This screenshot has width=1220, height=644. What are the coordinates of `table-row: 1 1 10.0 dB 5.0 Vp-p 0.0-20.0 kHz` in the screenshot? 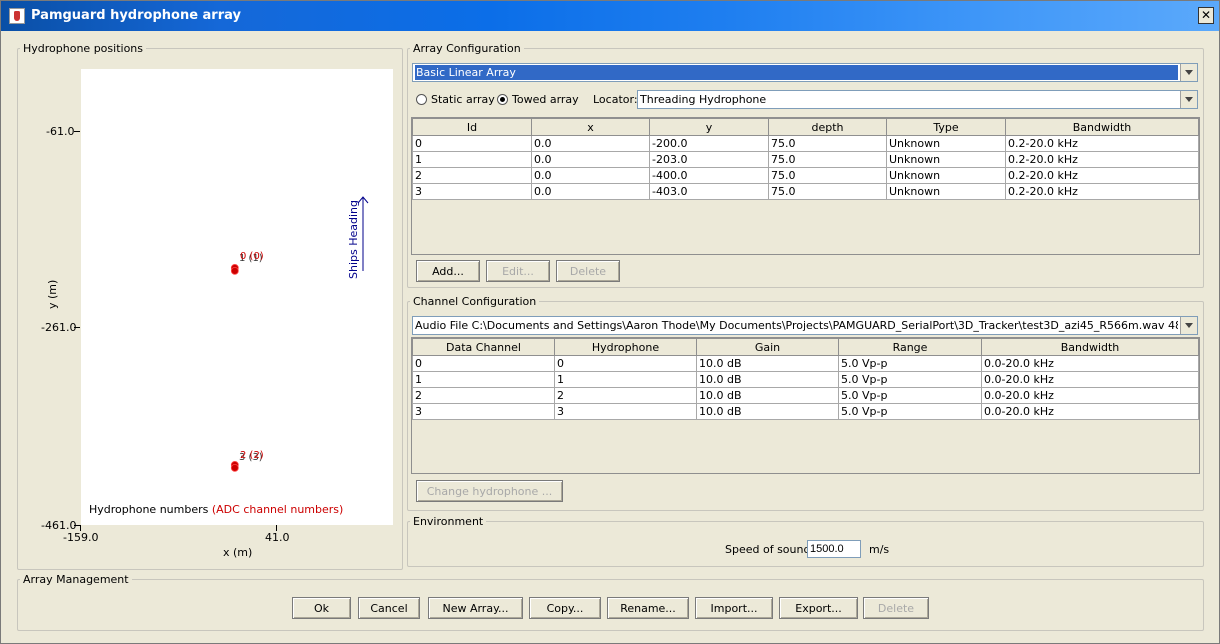 It's located at (805, 379).